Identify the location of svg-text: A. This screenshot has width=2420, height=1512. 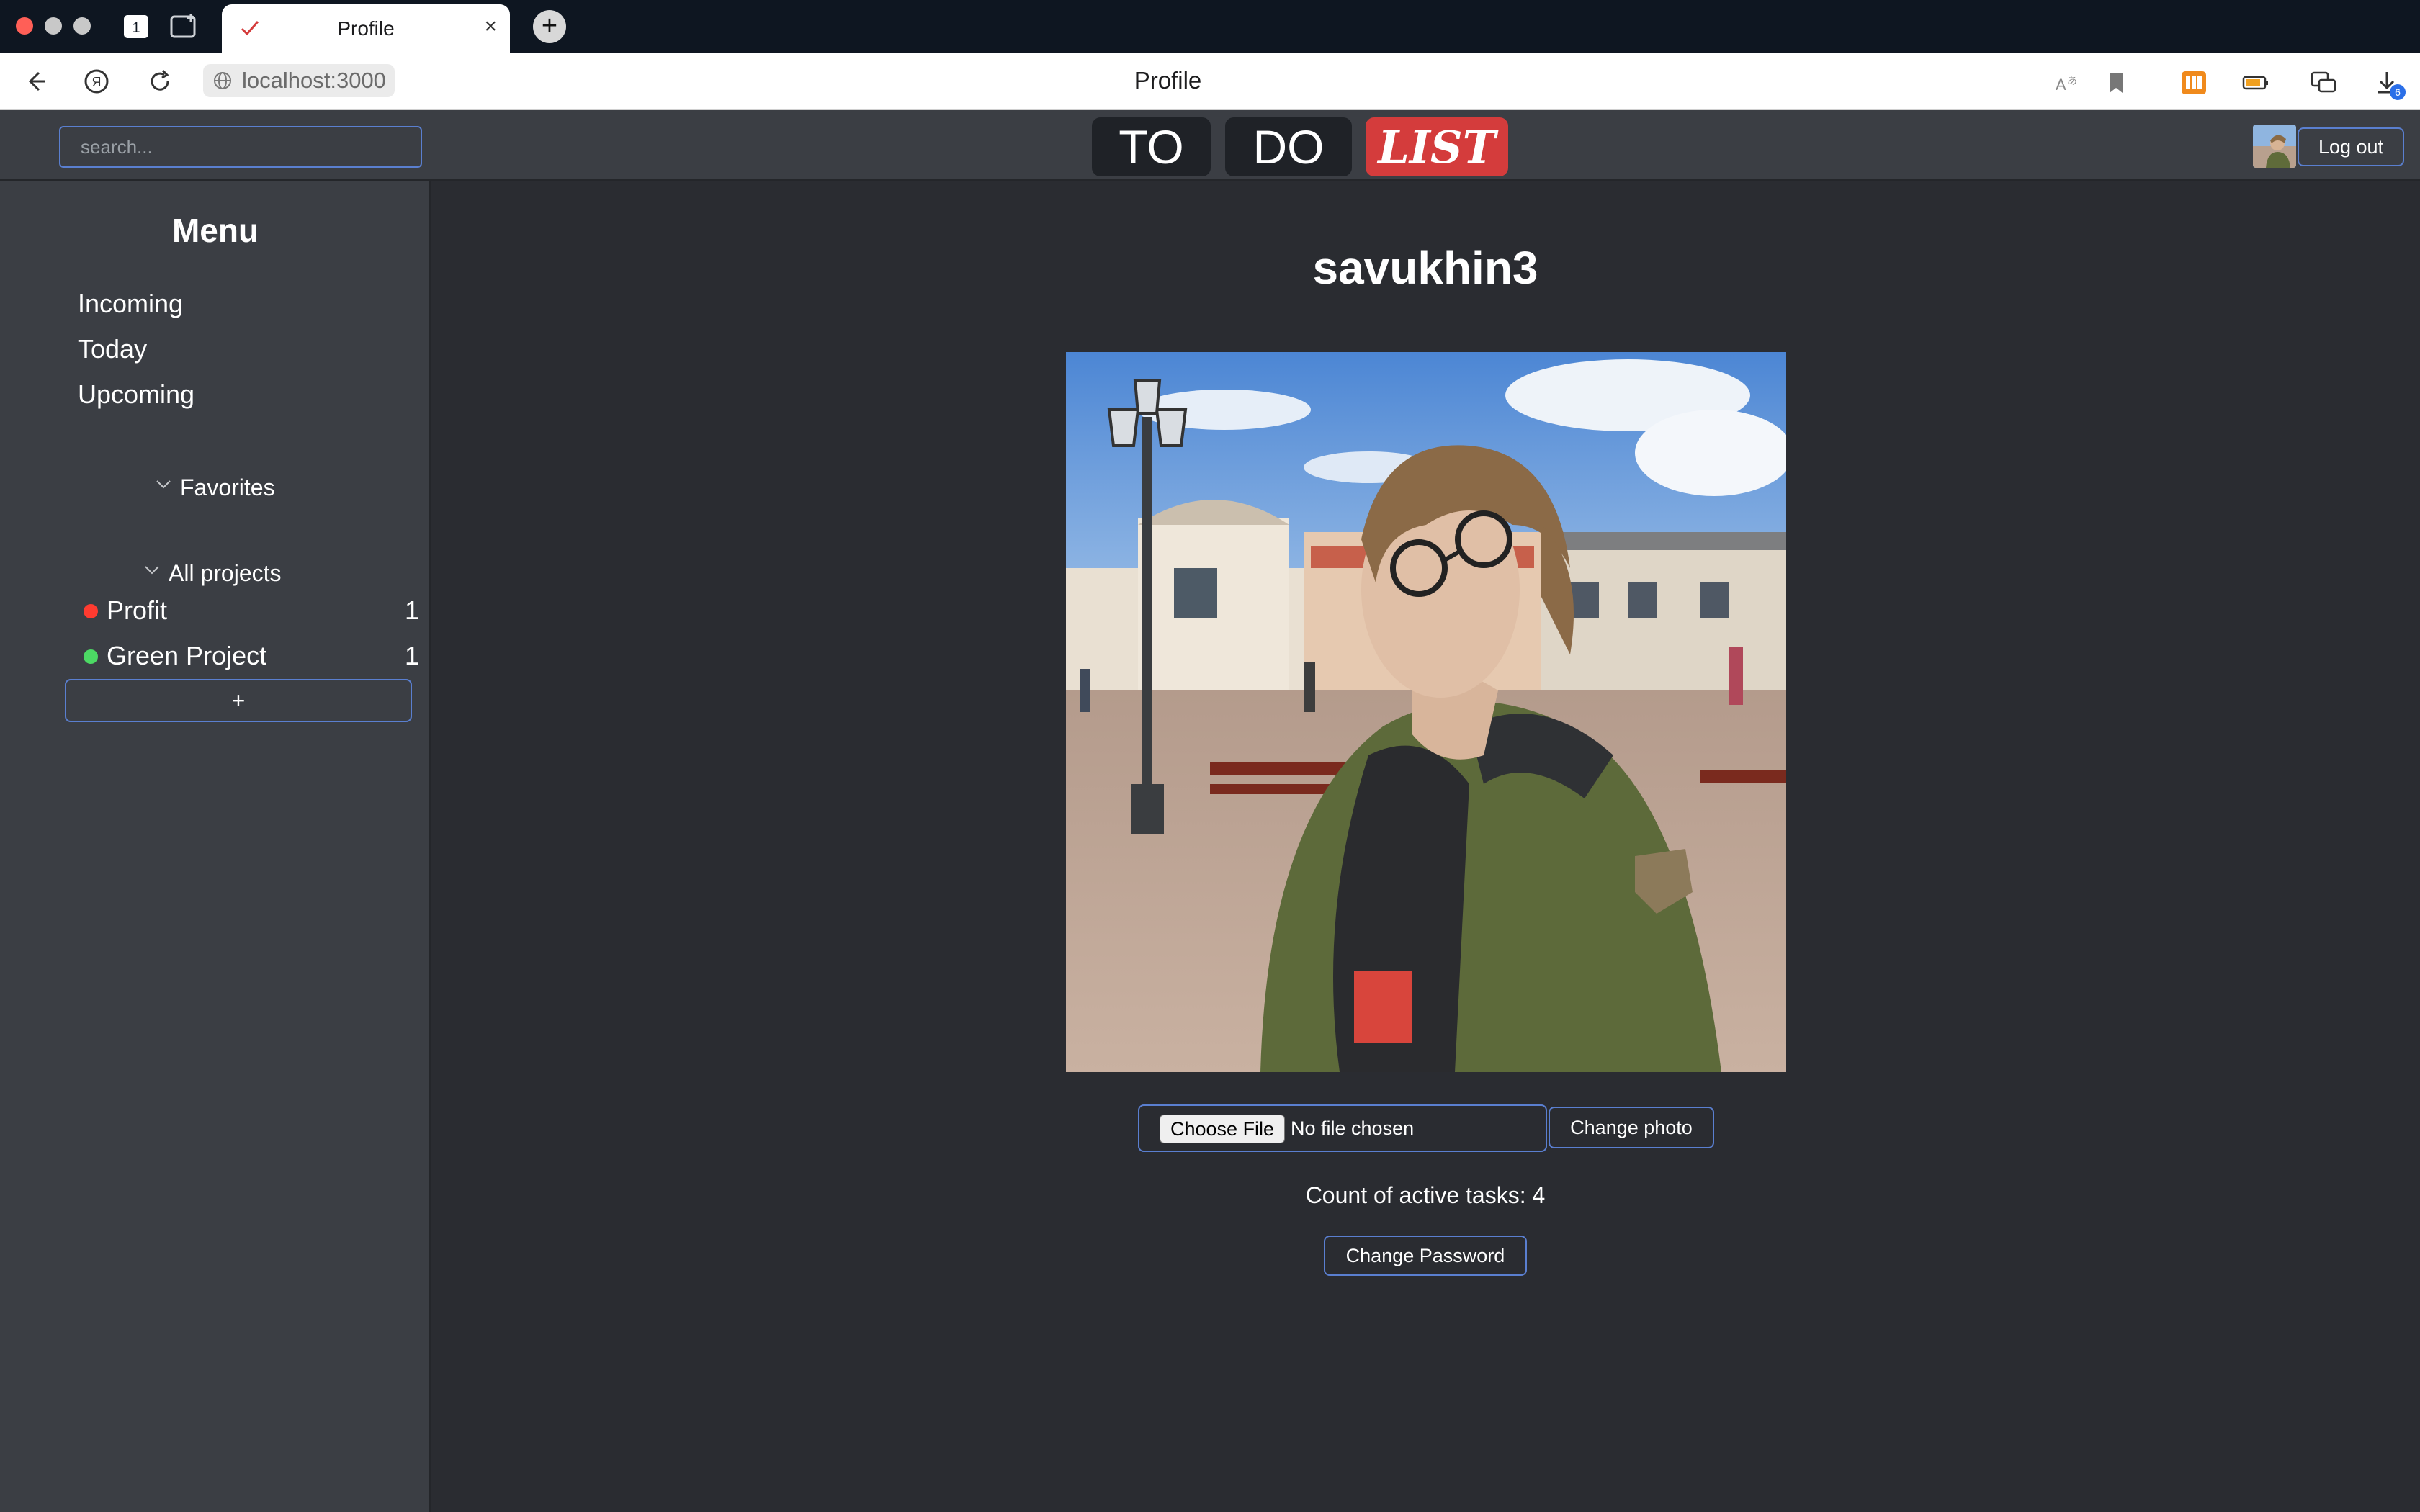
(2061, 85).